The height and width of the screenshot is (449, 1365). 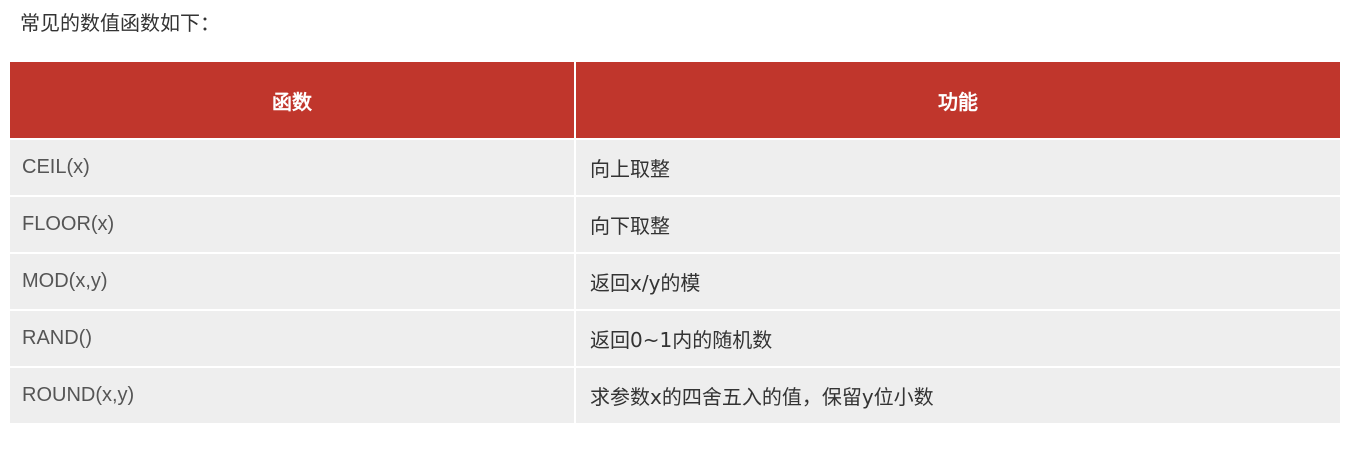 What do you see at coordinates (293, 339) in the screenshot?
I see `function-cell: RAND()` at bounding box center [293, 339].